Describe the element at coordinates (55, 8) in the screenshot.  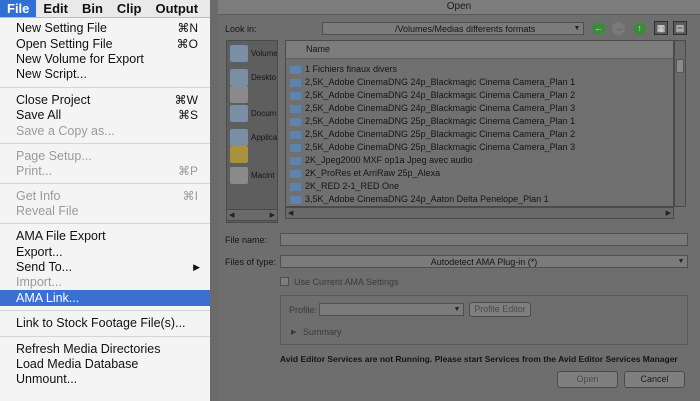
I see `menu-edit: Edit` at that location.